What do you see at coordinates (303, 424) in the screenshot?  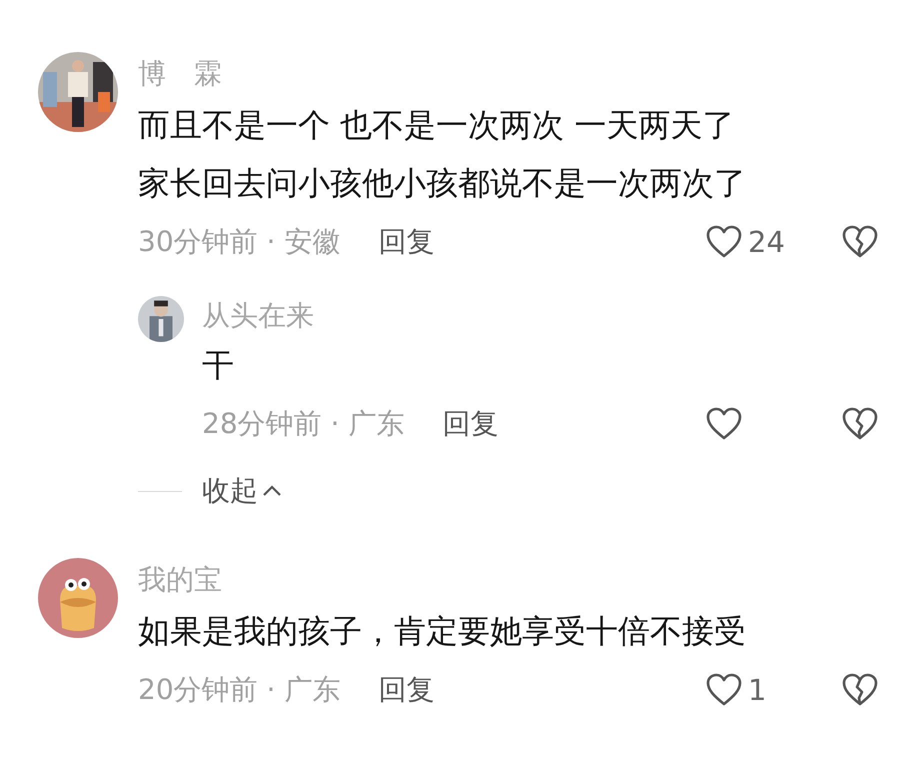 I see `time-location: 28分钟前 · 广东` at bounding box center [303, 424].